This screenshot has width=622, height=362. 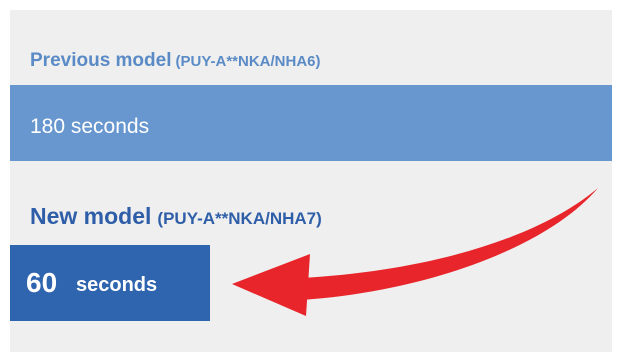 What do you see at coordinates (450, 244) in the screenshot?
I see `arrow-body` at bounding box center [450, 244].